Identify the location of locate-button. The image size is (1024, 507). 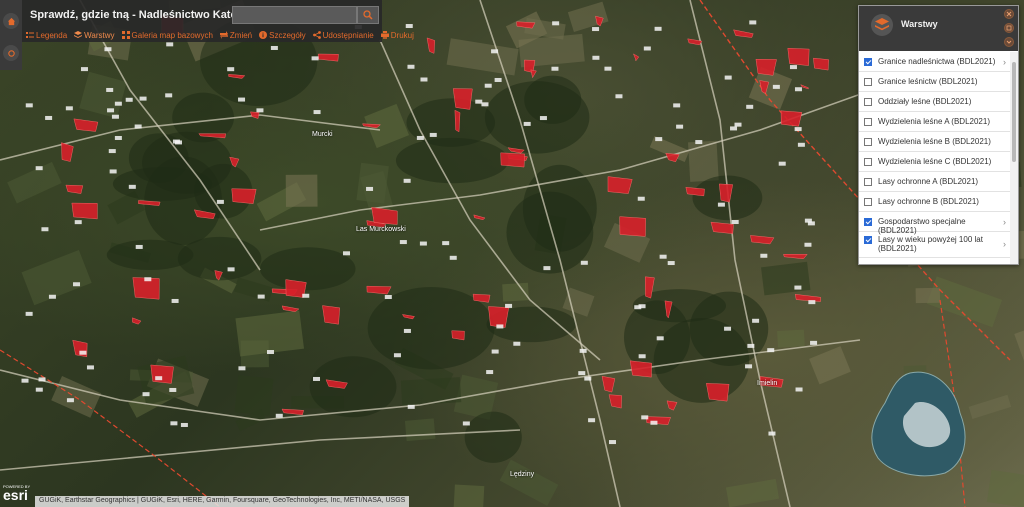
(11, 53).